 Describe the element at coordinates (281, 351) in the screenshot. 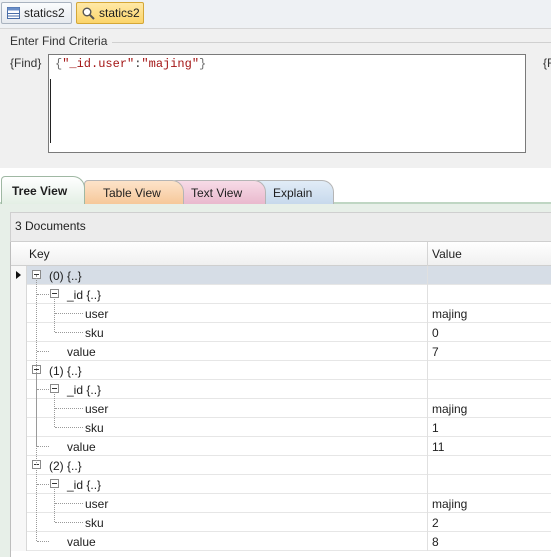

I see `table-row: value 7` at that location.